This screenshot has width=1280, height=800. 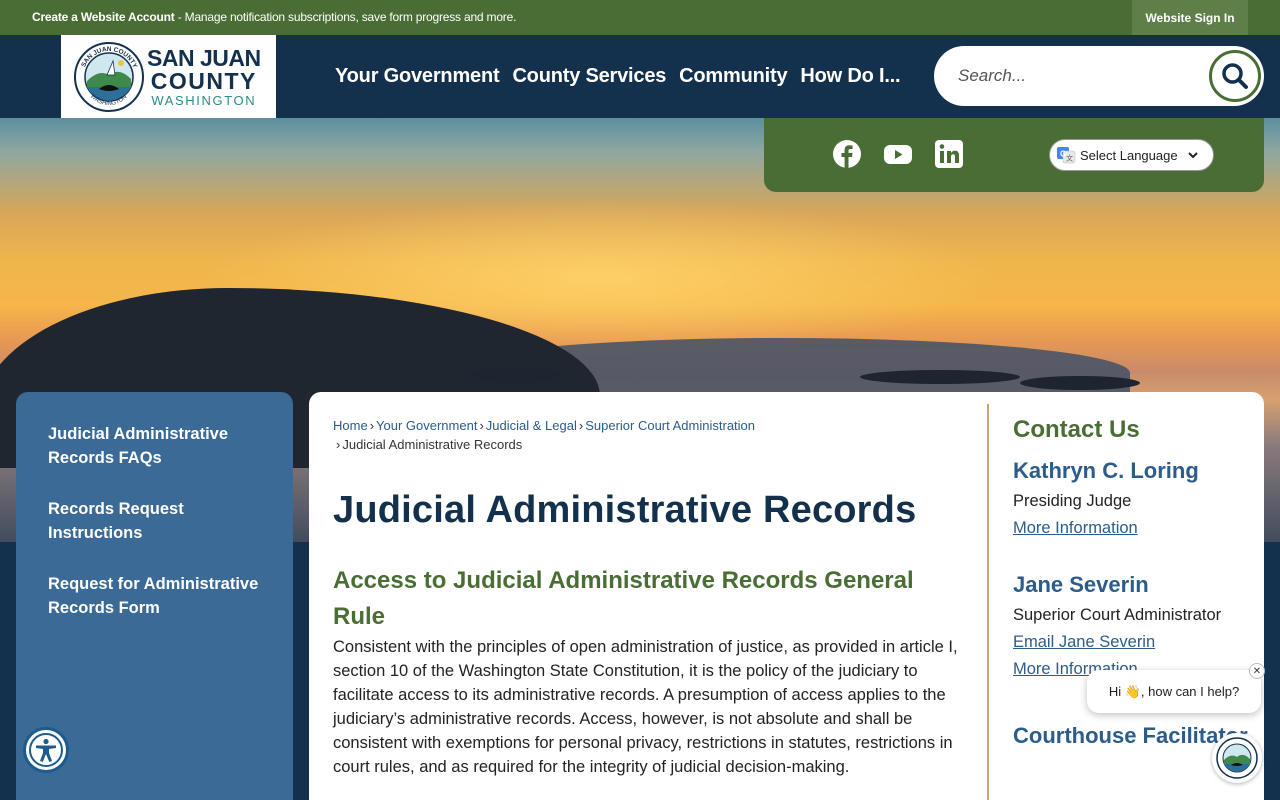 What do you see at coordinates (154, 596) in the screenshot?
I see `sidebar-item-request-form: Request for Administrative Records Form` at bounding box center [154, 596].